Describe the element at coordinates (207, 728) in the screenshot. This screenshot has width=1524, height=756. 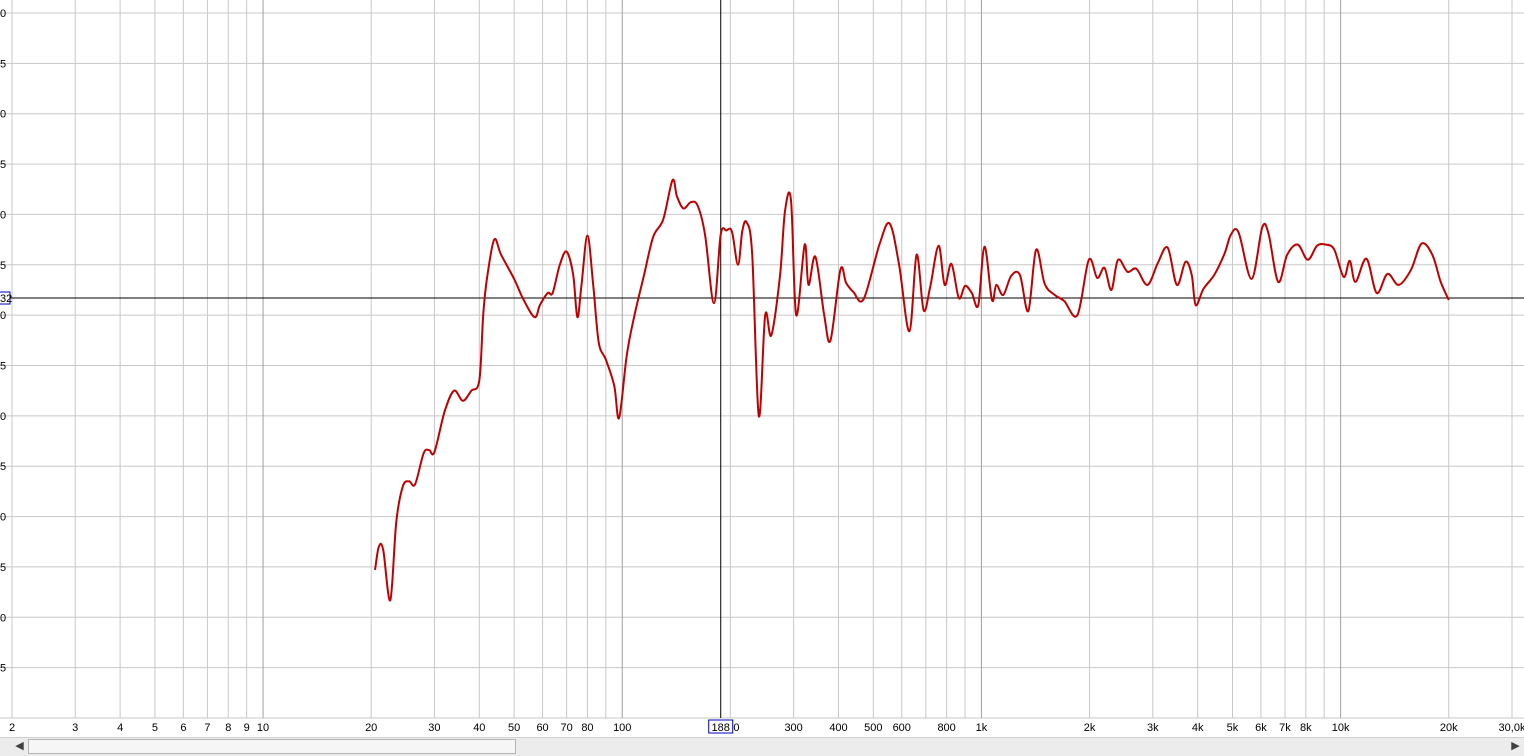
I see `x-tick-label: 7` at that location.